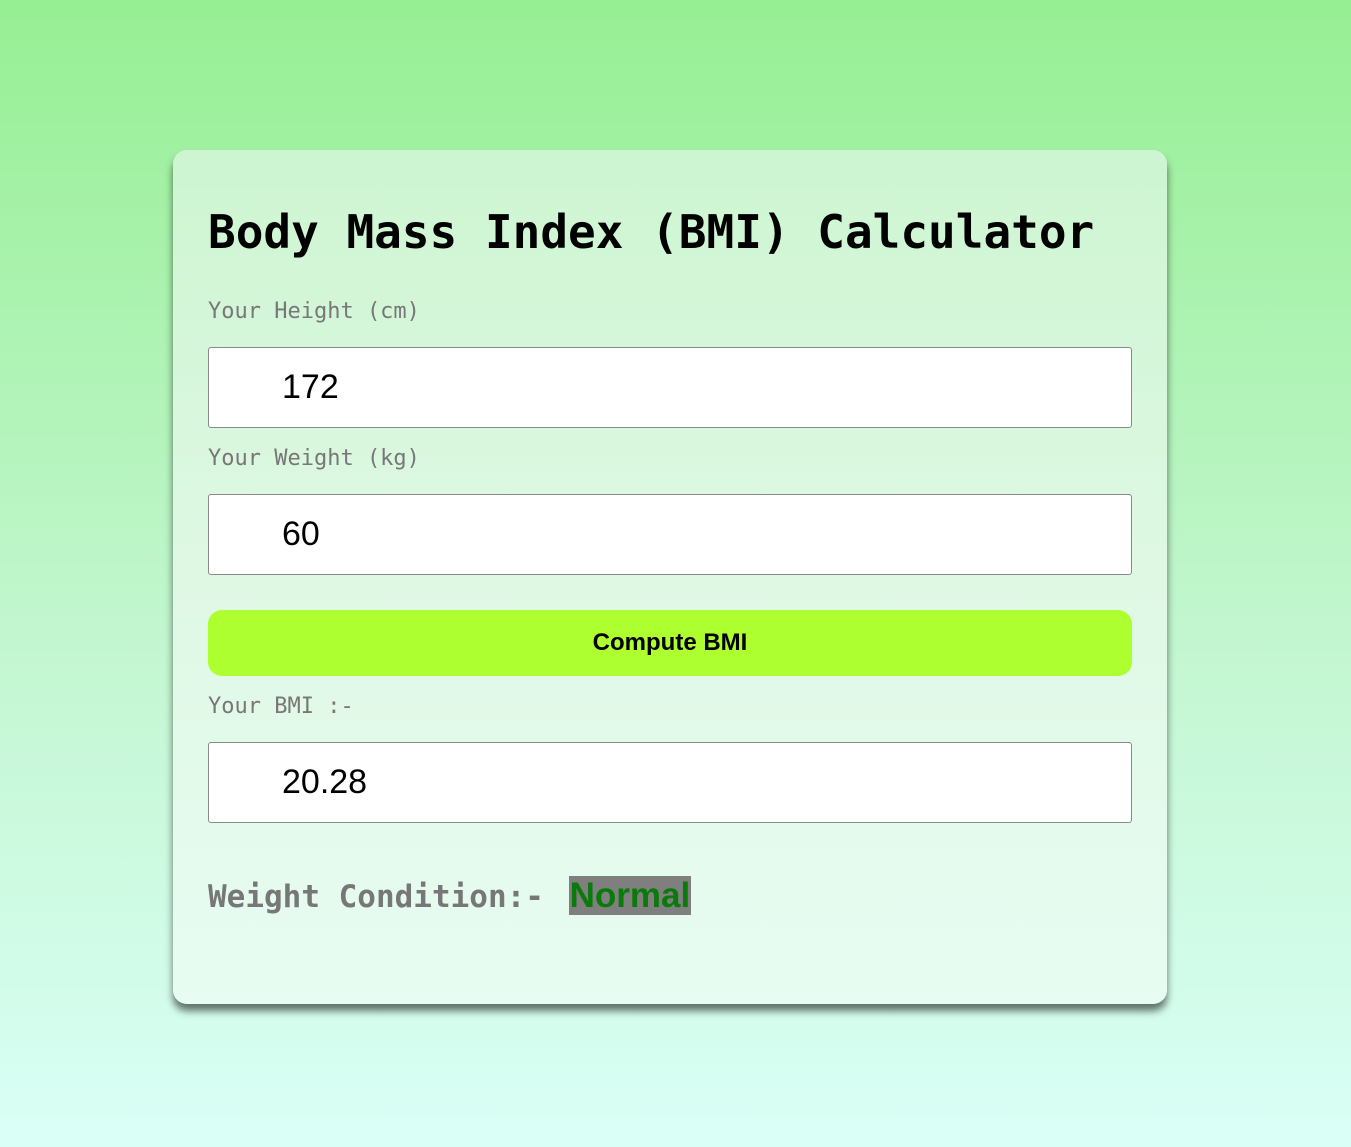  Describe the element at coordinates (670, 782) in the screenshot. I see `bmi-result-field` at that location.